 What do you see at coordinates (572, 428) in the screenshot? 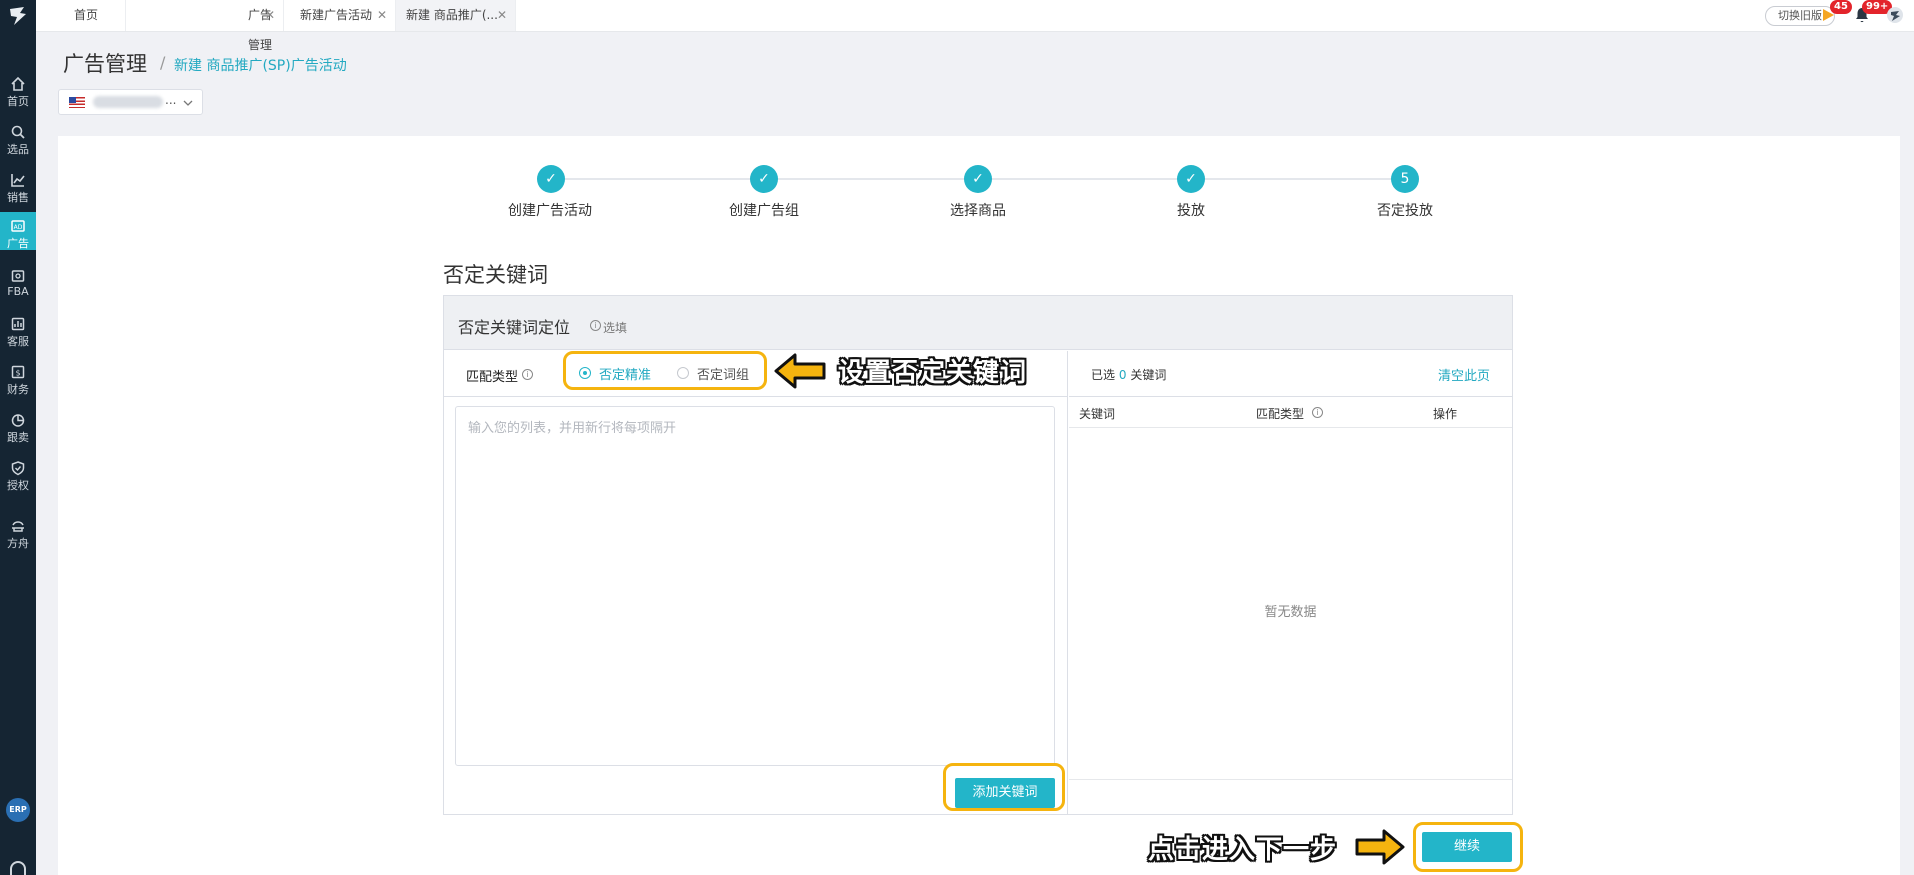
I see `keyword-textarea-placeholder: 输入您的列表，并用新行将每项隔开` at bounding box center [572, 428].